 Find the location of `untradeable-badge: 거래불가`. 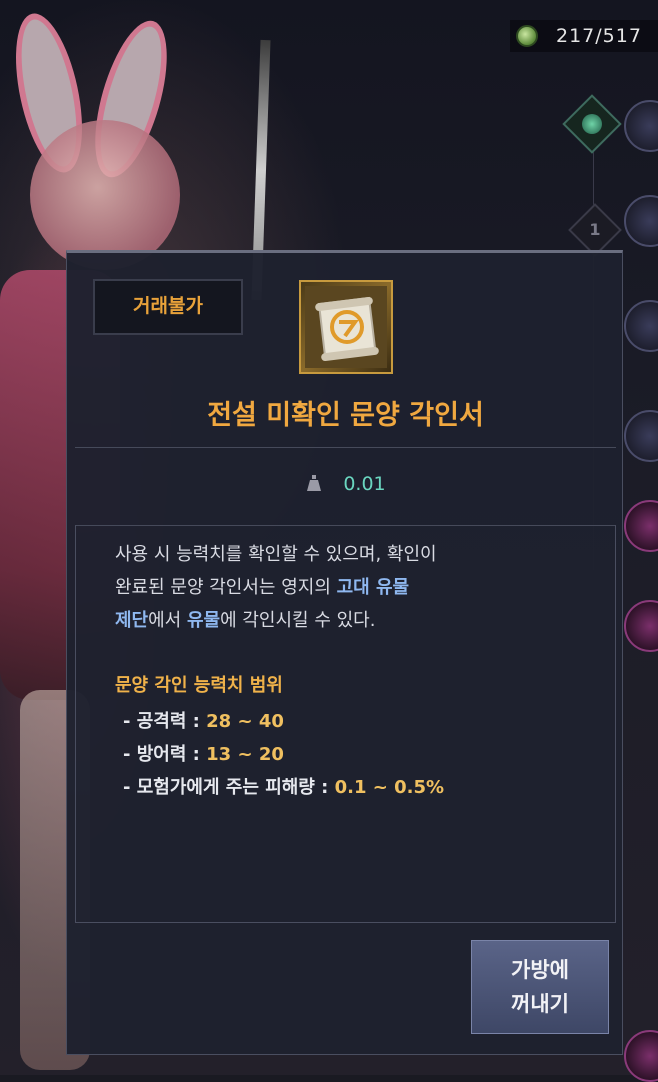

untradeable-badge: 거래불가 is located at coordinates (168, 307).